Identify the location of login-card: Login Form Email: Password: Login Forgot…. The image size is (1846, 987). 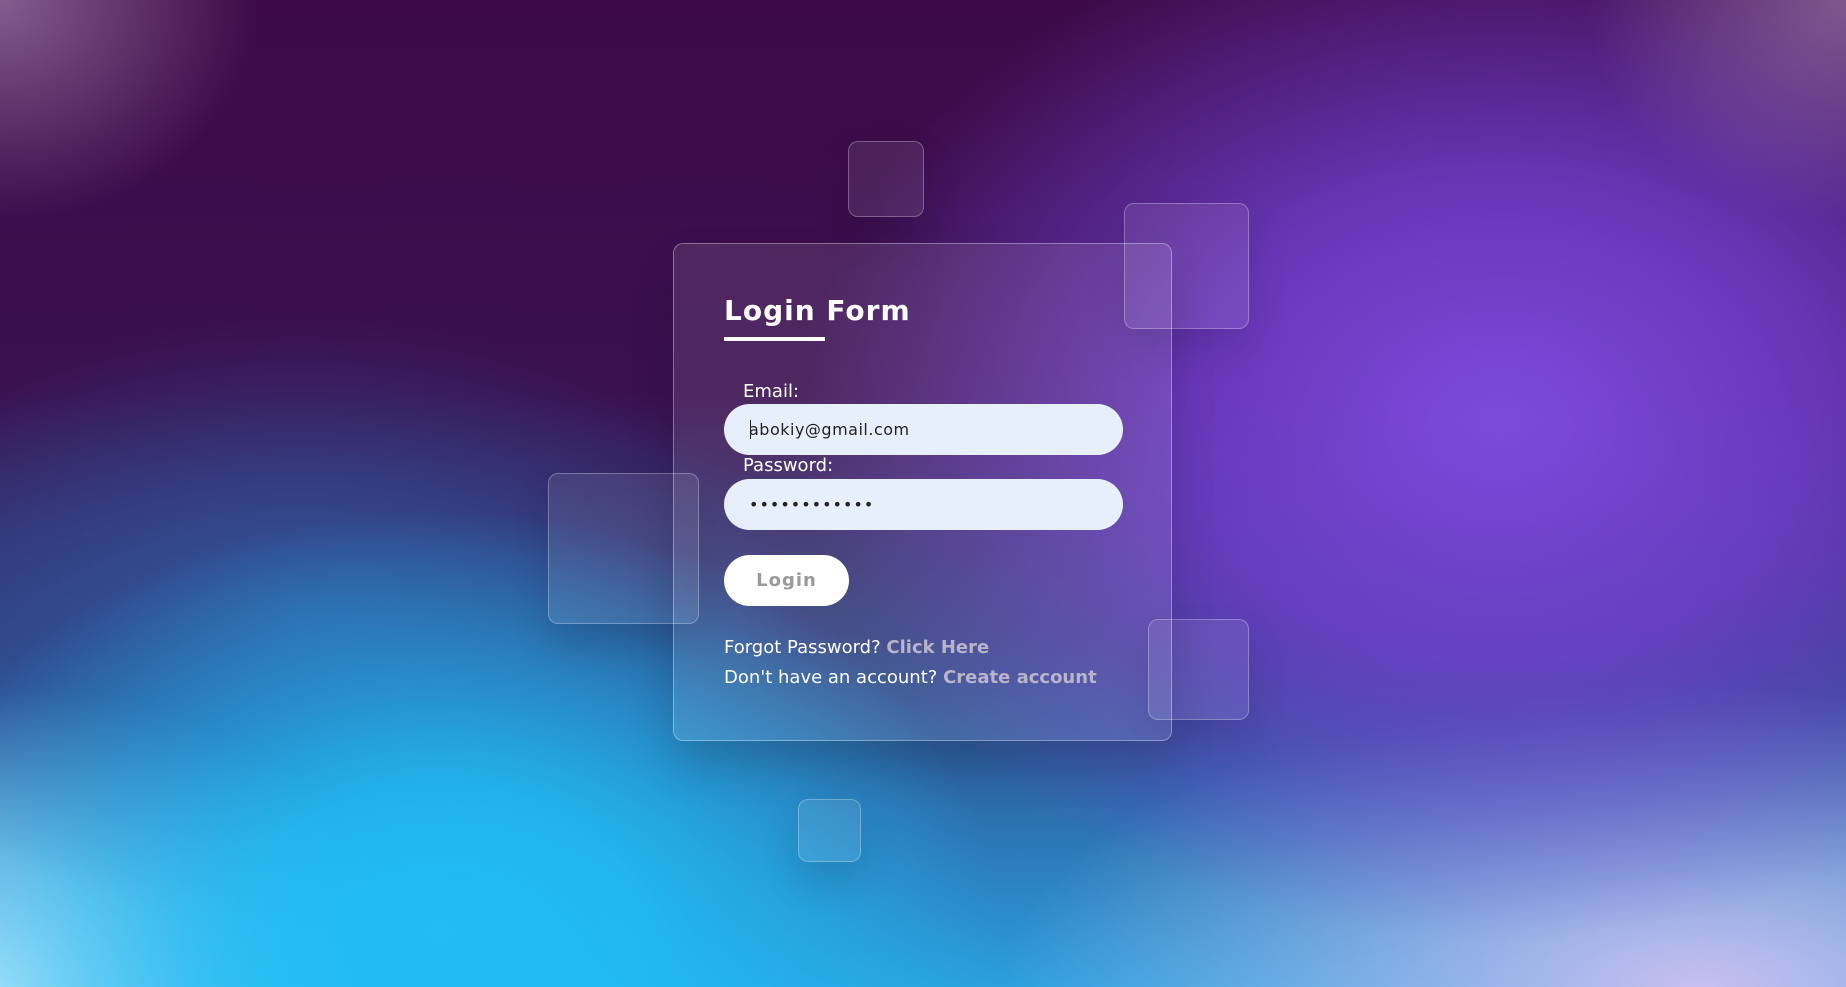
(922, 492).